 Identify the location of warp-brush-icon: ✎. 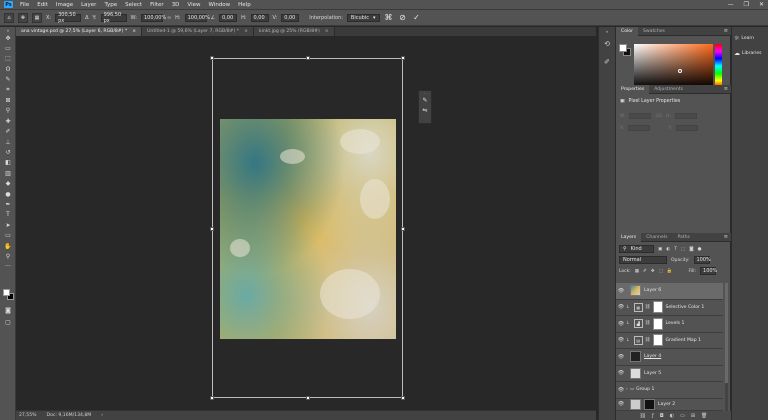
(425, 100).